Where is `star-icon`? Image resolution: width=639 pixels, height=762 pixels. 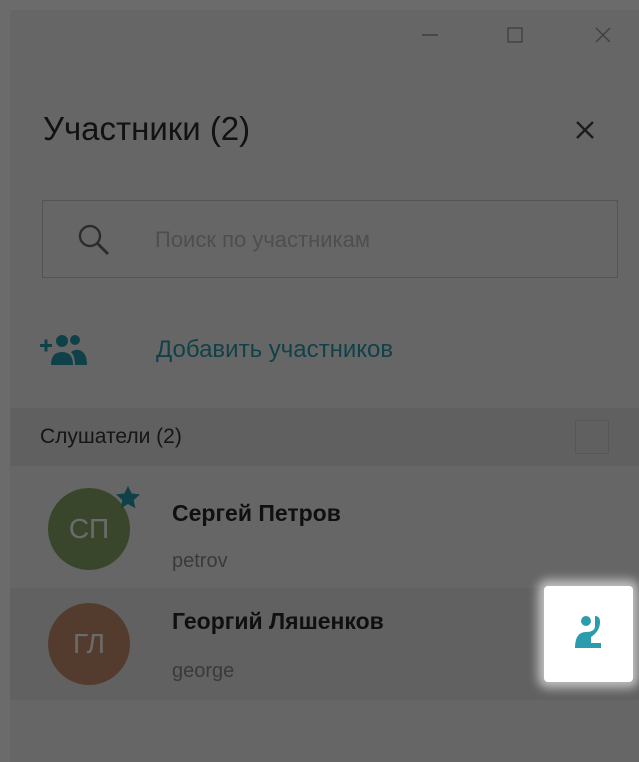 star-icon is located at coordinates (128, 500).